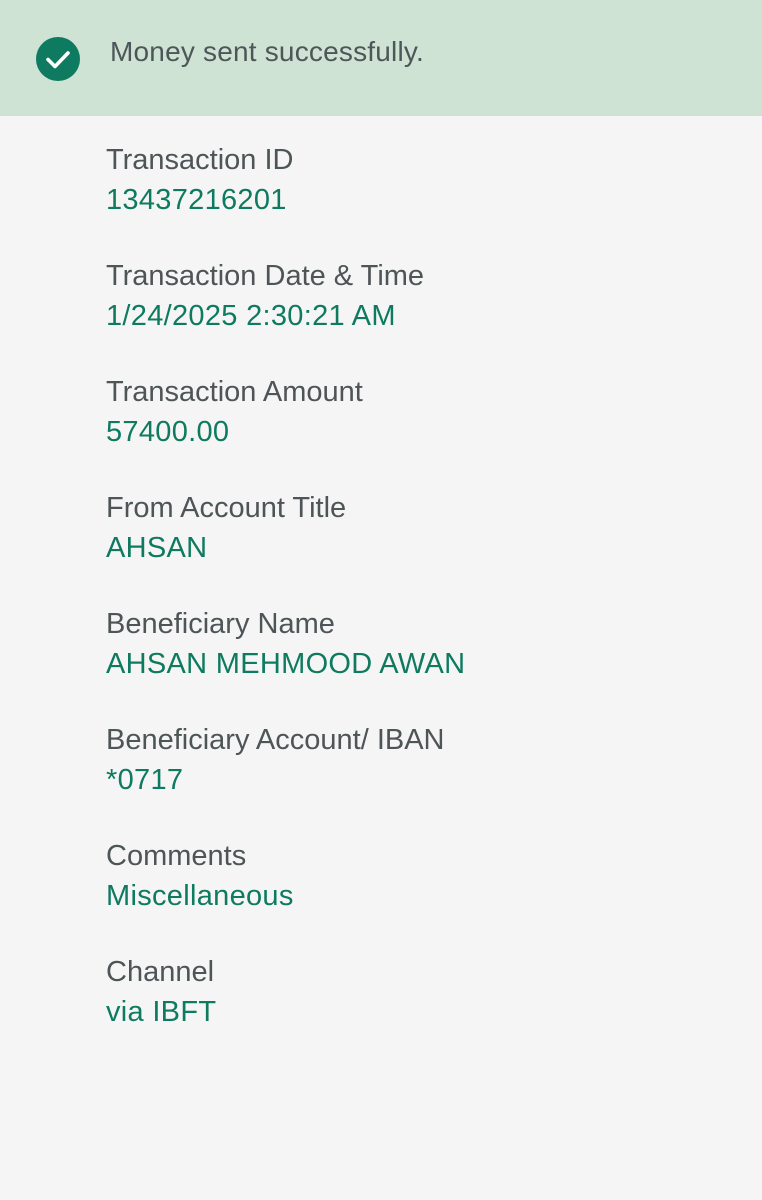  What do you see at coordinates (251, 316) in the screenshot?
I see `detail-value: 1/24/2025 2:30:21 AM` at bounding box center [251, 316].